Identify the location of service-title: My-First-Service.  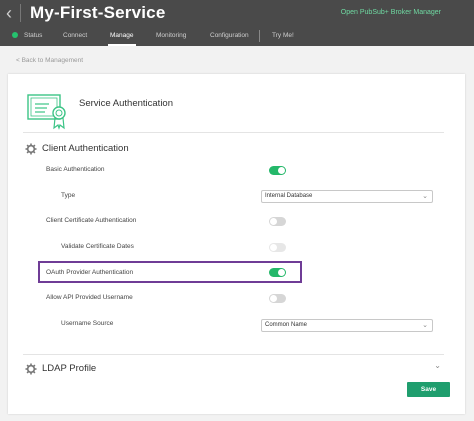
(98, 12).